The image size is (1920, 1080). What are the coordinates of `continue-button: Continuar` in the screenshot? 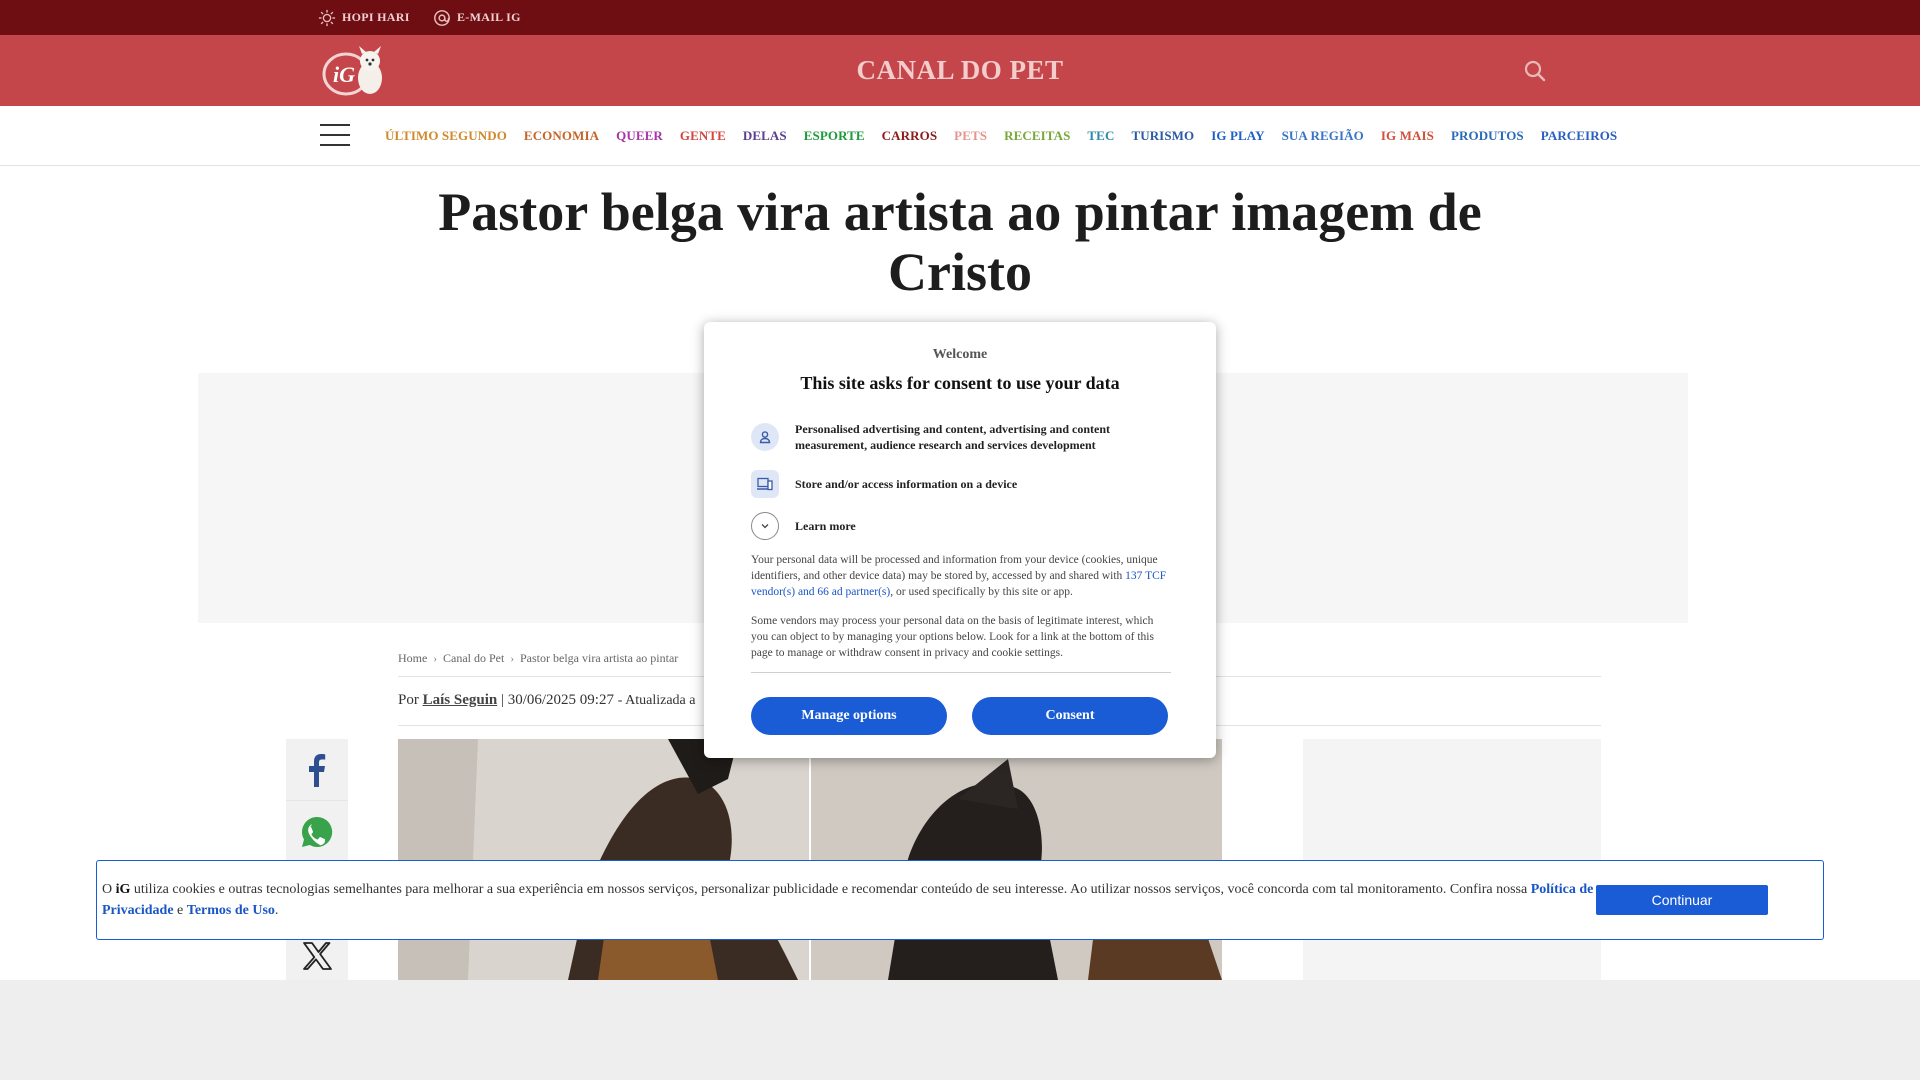 It's located at (1682, 900).